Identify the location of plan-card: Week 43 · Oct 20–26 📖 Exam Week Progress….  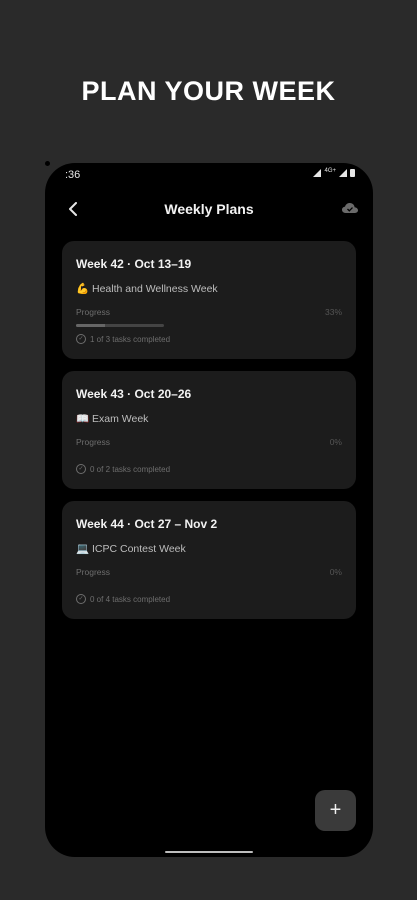
(209, 430).